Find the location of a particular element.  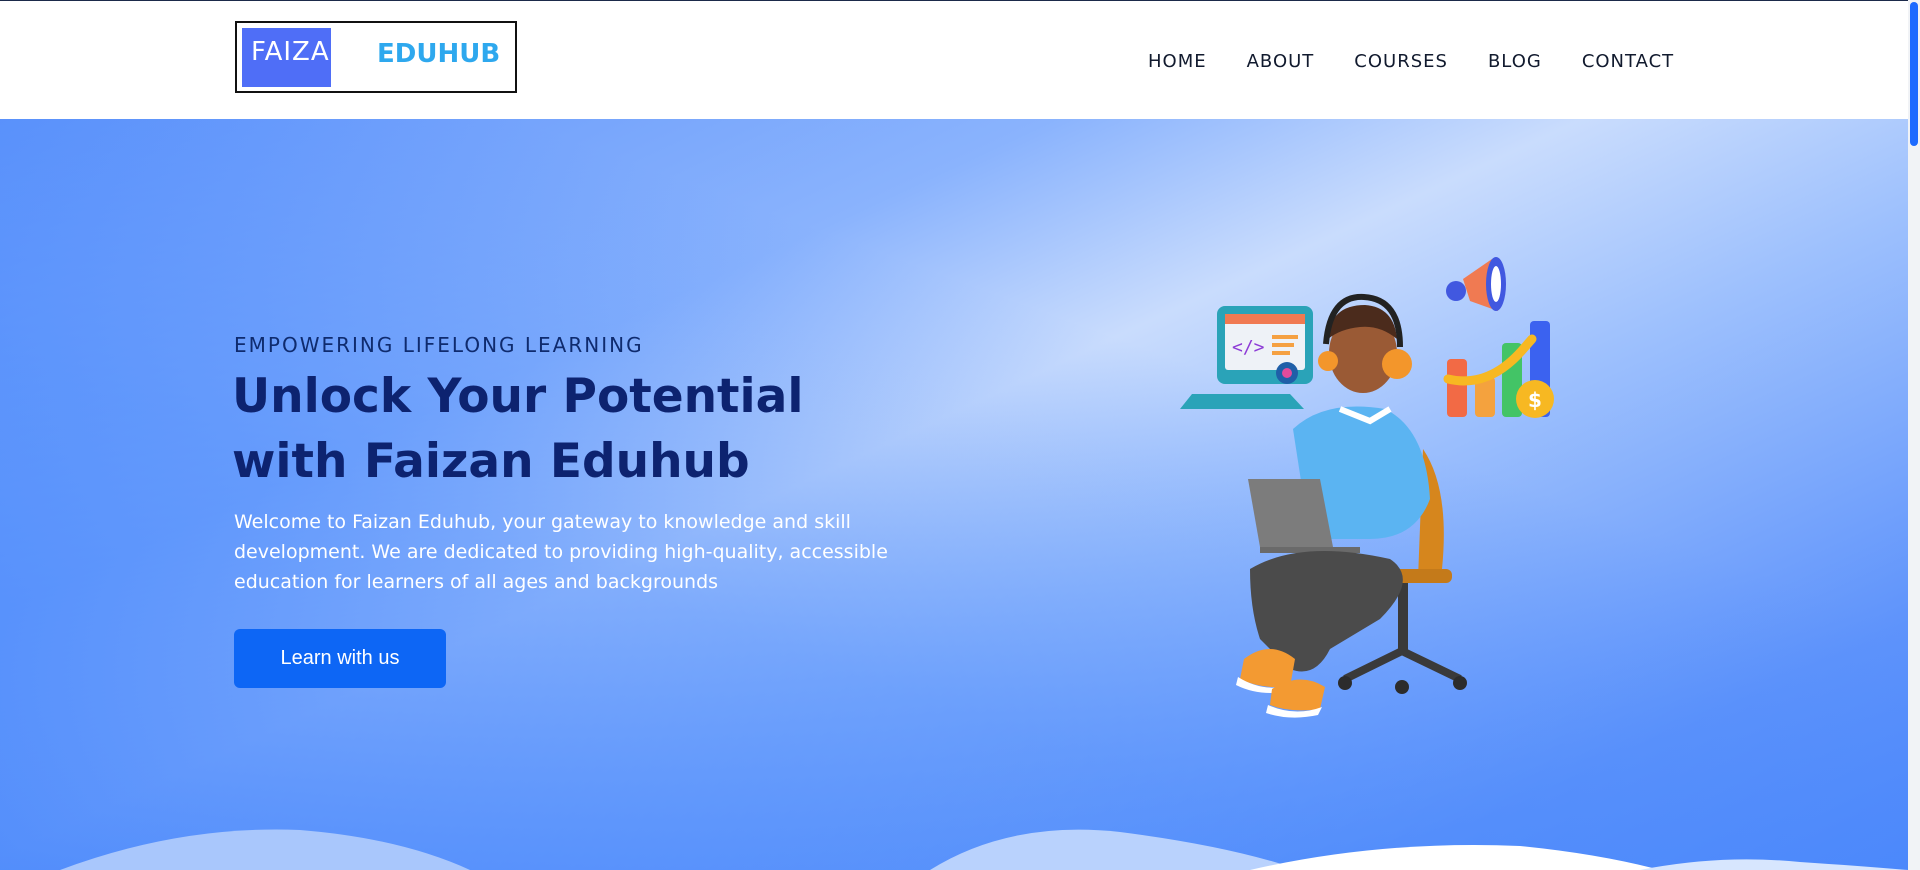

hero-eyebrow: EMPOWERING LIFELONG LEARNING is located at coordinates (439, 345).